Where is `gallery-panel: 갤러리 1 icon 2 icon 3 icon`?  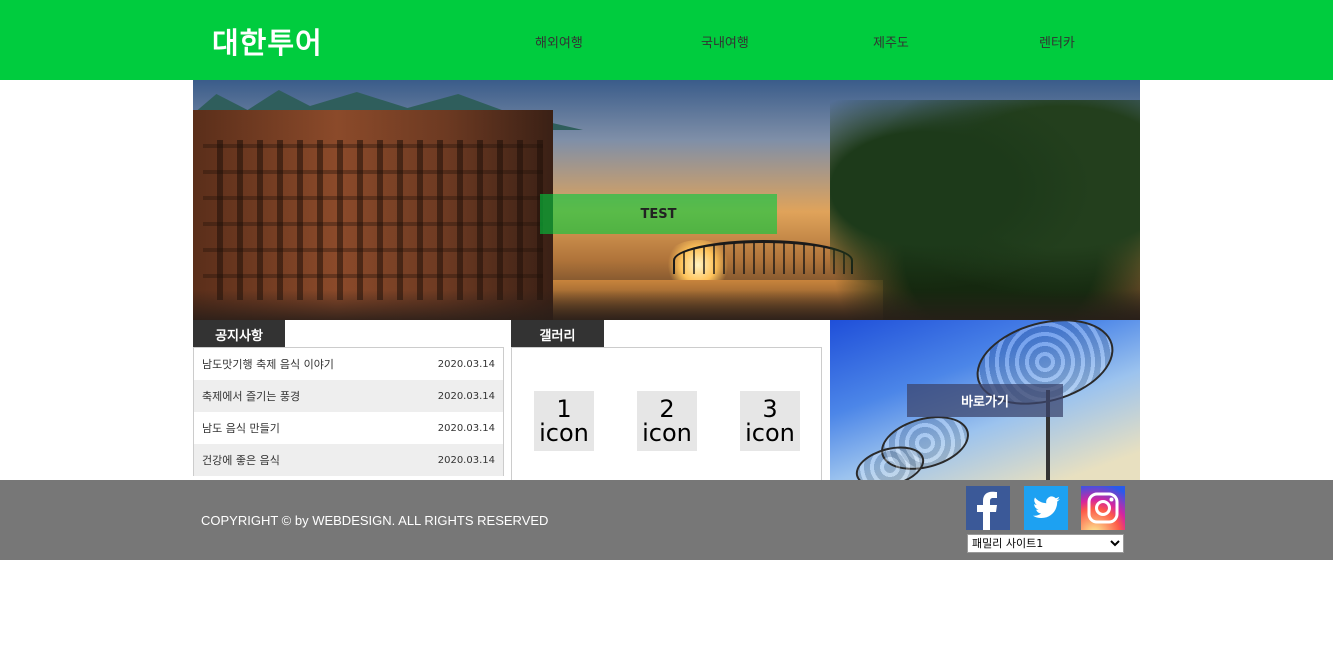 gallery-panel: 갤러리 1 icon 2 icon 3 icon is located at coordinates (666, 400).